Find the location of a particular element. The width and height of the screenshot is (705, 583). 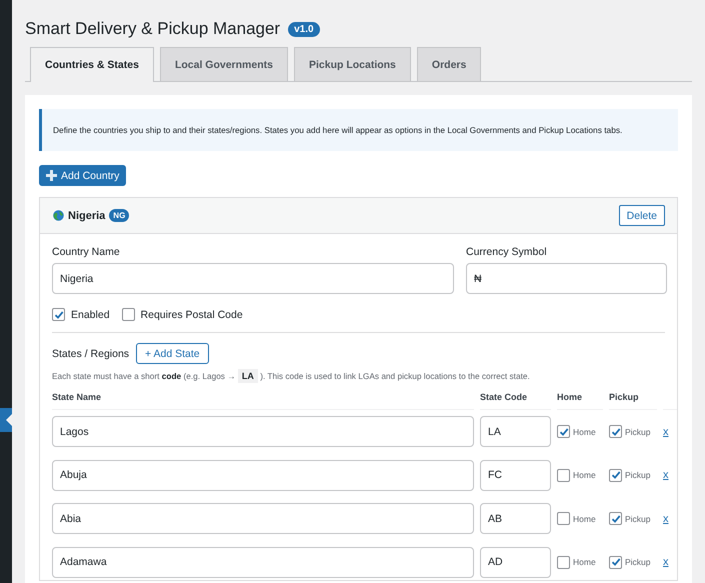

version-badge: v1.0 is located at coordinates (304, 29).